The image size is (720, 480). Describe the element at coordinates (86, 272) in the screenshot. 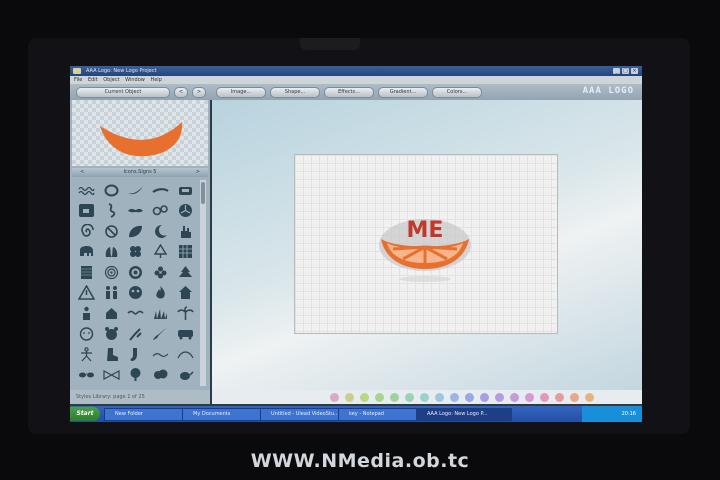

I see `texture-square-icon` at that location.